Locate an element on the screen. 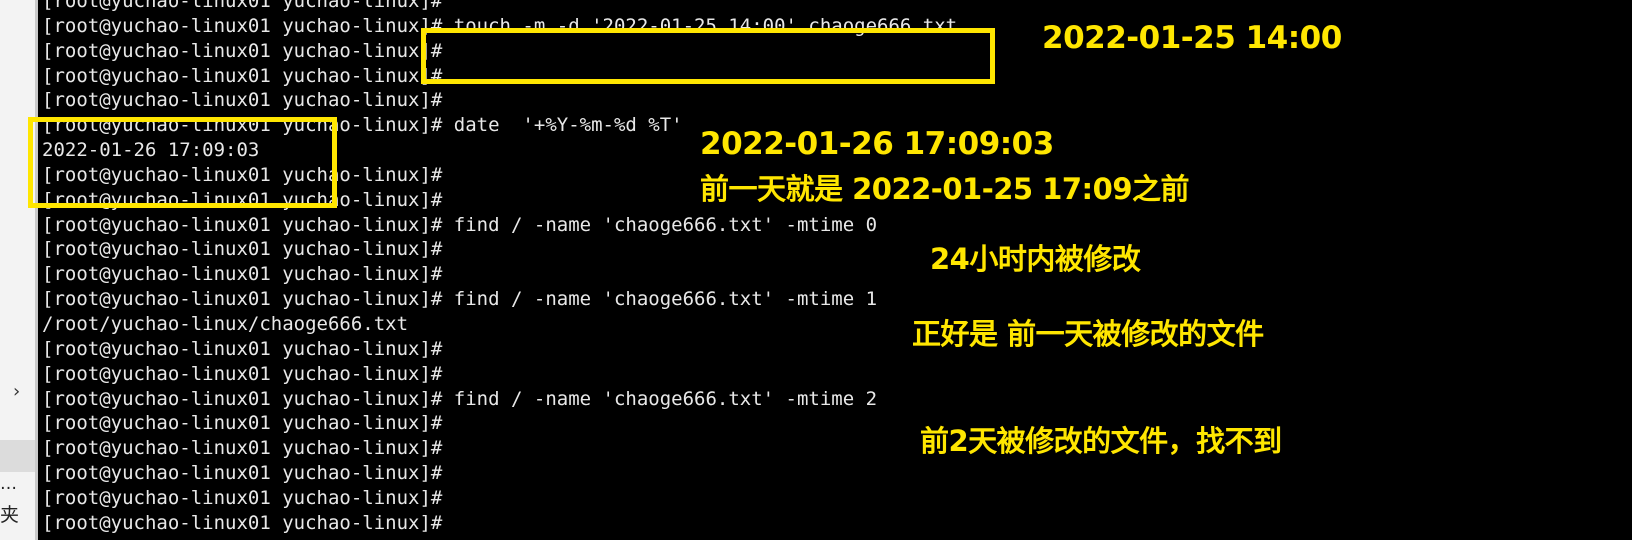 The image size is (1632, 540). annotation-one-day-before: 前一天就是 2022-01-25 17:09之前 is located at coordinates (945, 189).